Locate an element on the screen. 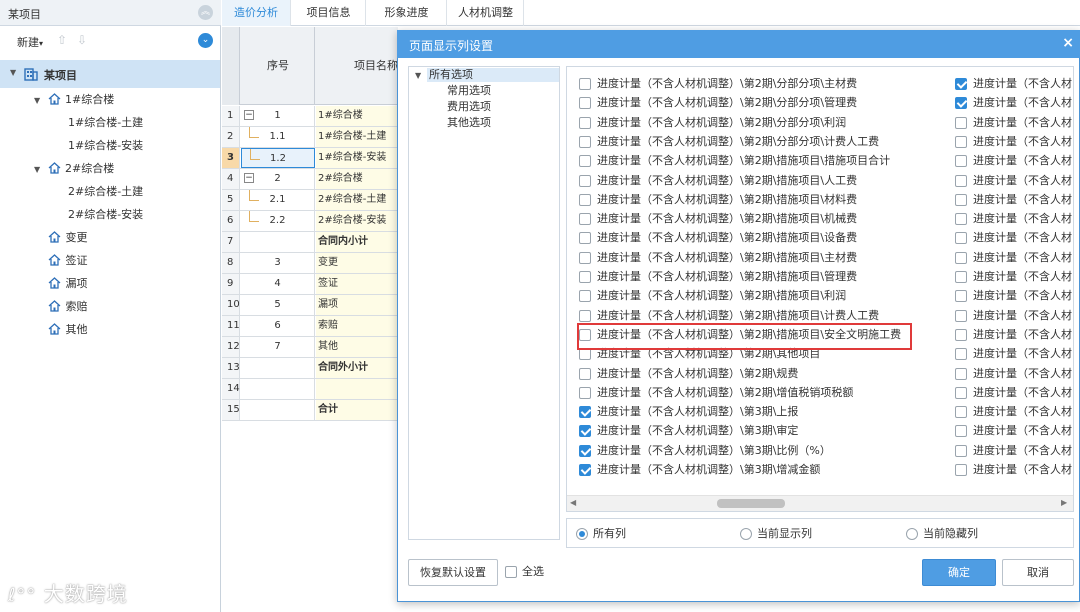 This screenshot has height=612, width=1080. seq-cell: 5 is located at coordinates (278, 305).